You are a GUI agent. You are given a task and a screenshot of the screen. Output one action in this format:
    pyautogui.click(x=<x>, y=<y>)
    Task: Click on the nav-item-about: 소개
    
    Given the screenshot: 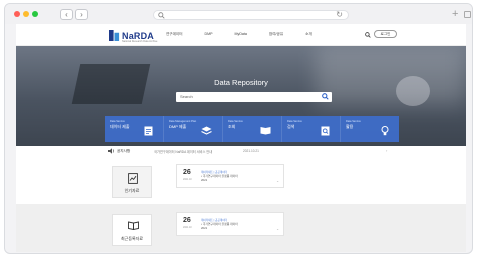 What is the action you would take?
    pyautogui.click(x=308, y=34)
    